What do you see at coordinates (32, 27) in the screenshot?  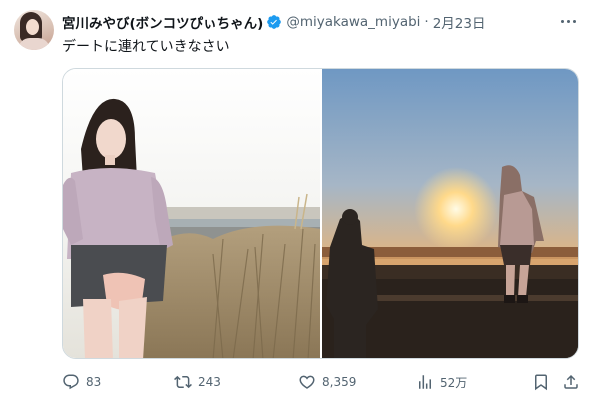 I see `avatar-face` at bounding box center [32, 27].